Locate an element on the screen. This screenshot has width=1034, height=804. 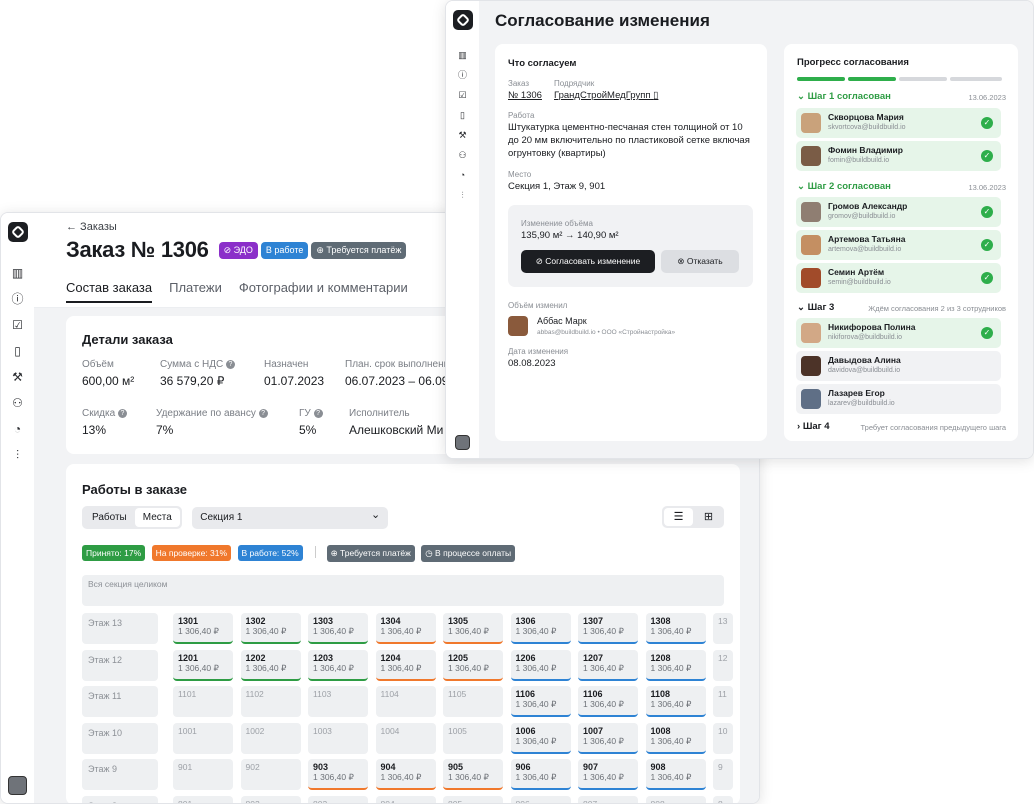
tab-payments: Платежи is located at coordinates (195, 291).